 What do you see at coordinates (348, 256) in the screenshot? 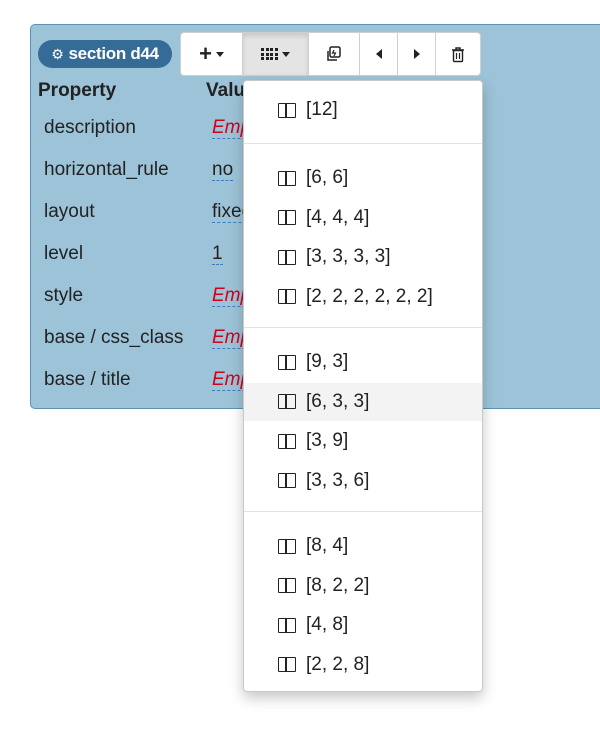
I see `menu-item-label: [3, 3, 3, 3]` at bounding box center [348, 256].